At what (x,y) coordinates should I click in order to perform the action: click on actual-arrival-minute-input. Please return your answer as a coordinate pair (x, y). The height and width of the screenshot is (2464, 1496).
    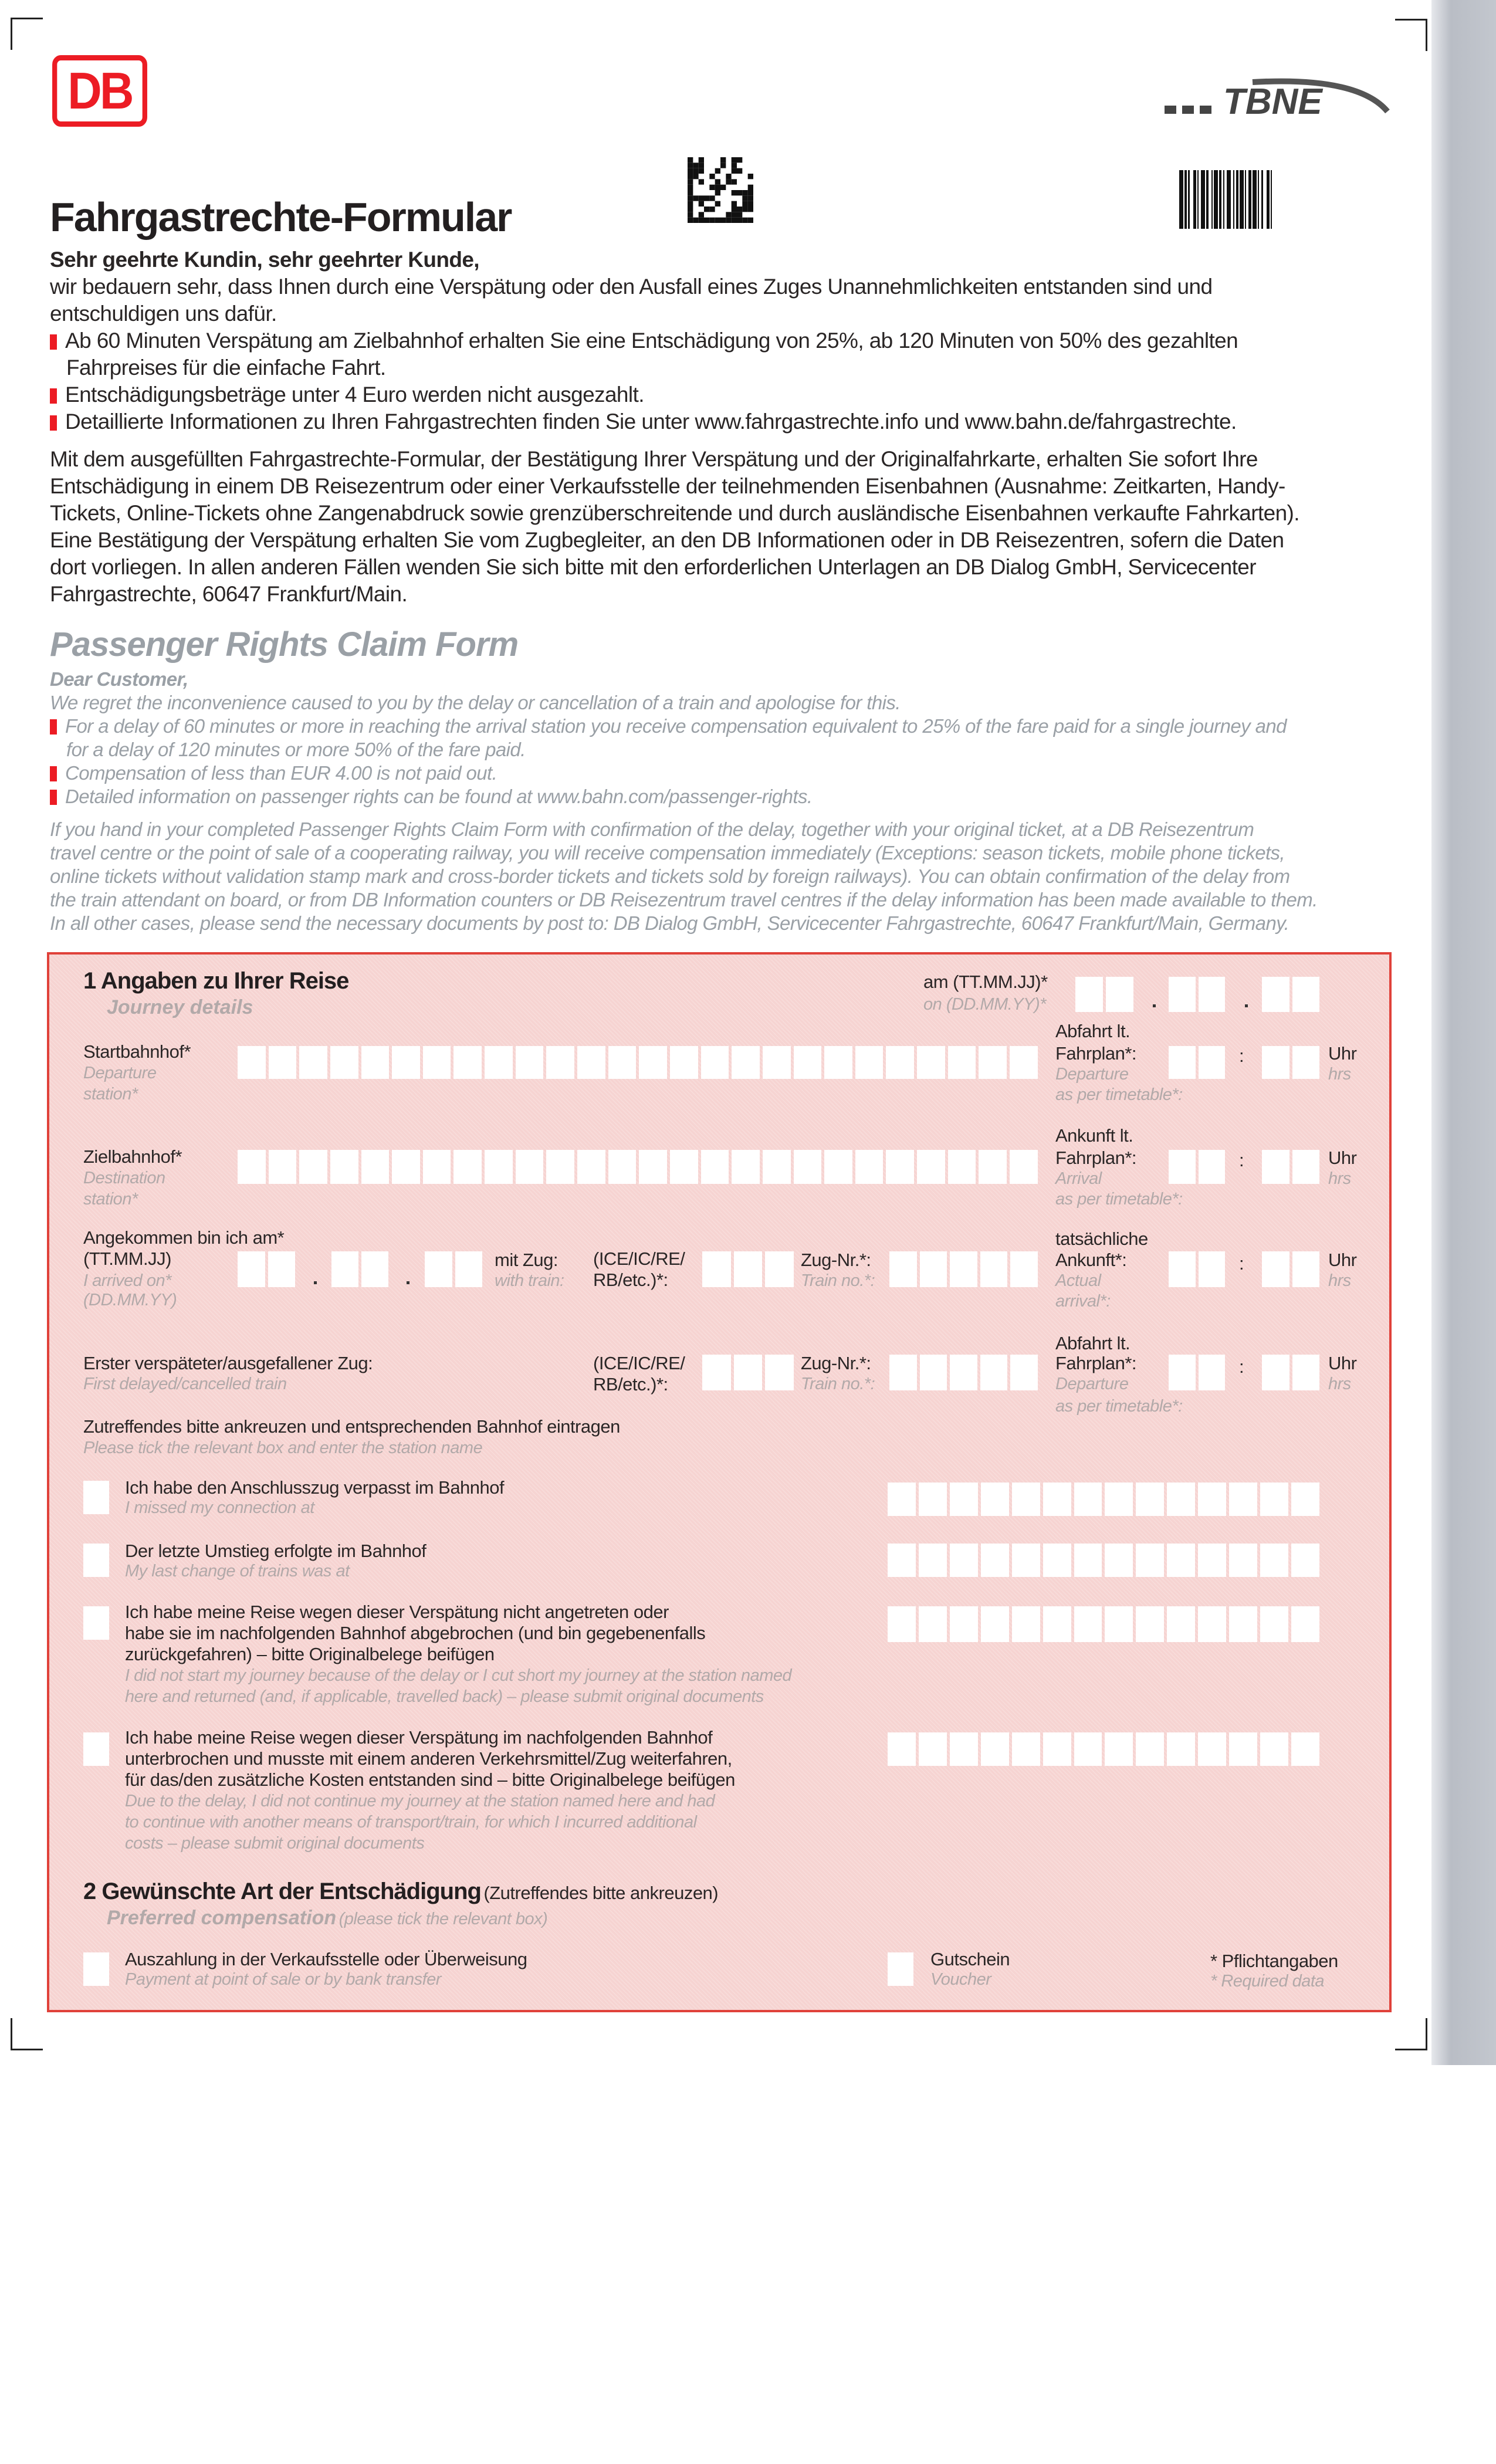
    Looking at the image, I should click on (1290, 1269).